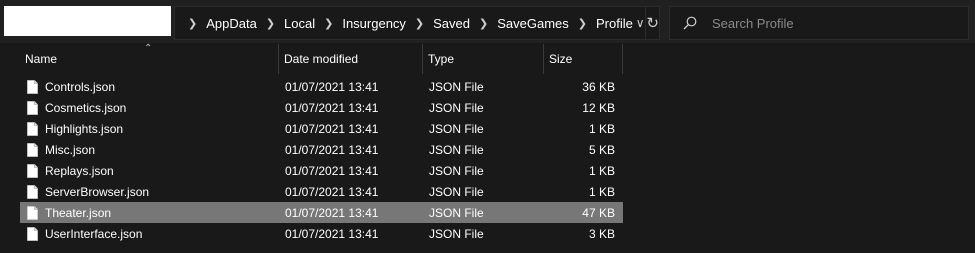  What do you see at coordinates (97, 191) in the screenshot?
I see `file-name: ServerBrowser.json` at bounding box center [97, 191].